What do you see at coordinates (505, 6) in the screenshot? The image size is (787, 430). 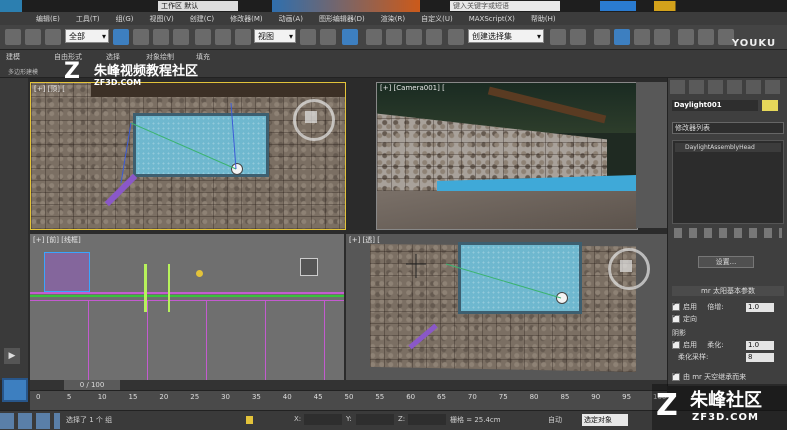 I see `search-input: 键入关键字或短语` at bounding box center [505, 6].